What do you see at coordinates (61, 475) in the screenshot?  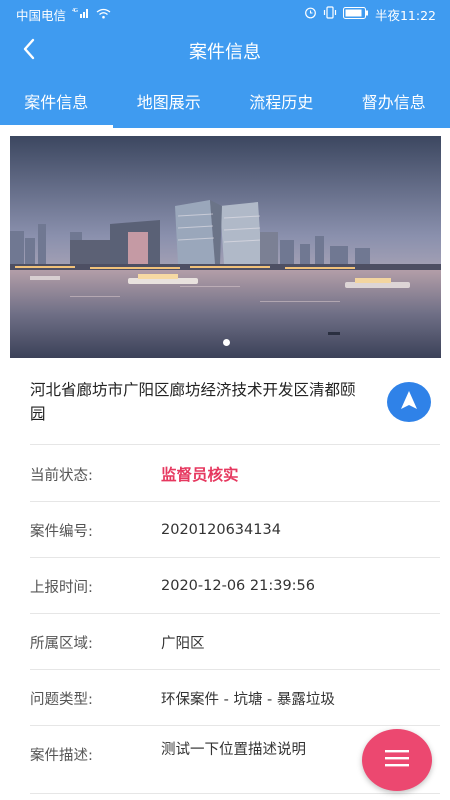 I see `detail-label: 当前状态:` at bounding box center [61, 475].